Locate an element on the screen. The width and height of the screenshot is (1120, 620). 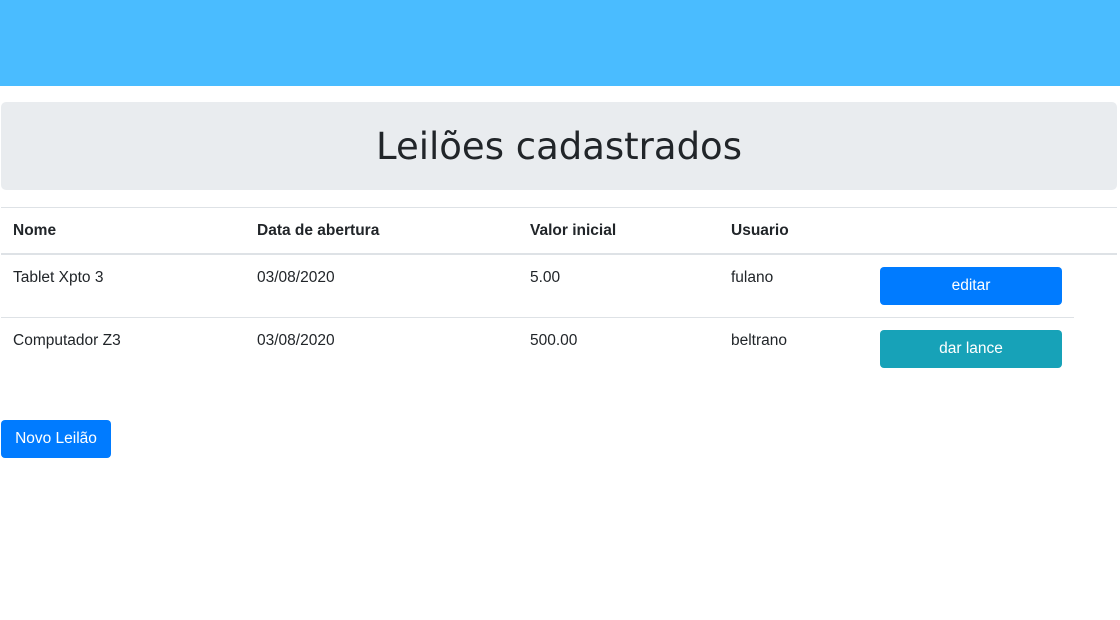
column-header-valor-inicial: Valor inicial is located at coordinates (573, 230).